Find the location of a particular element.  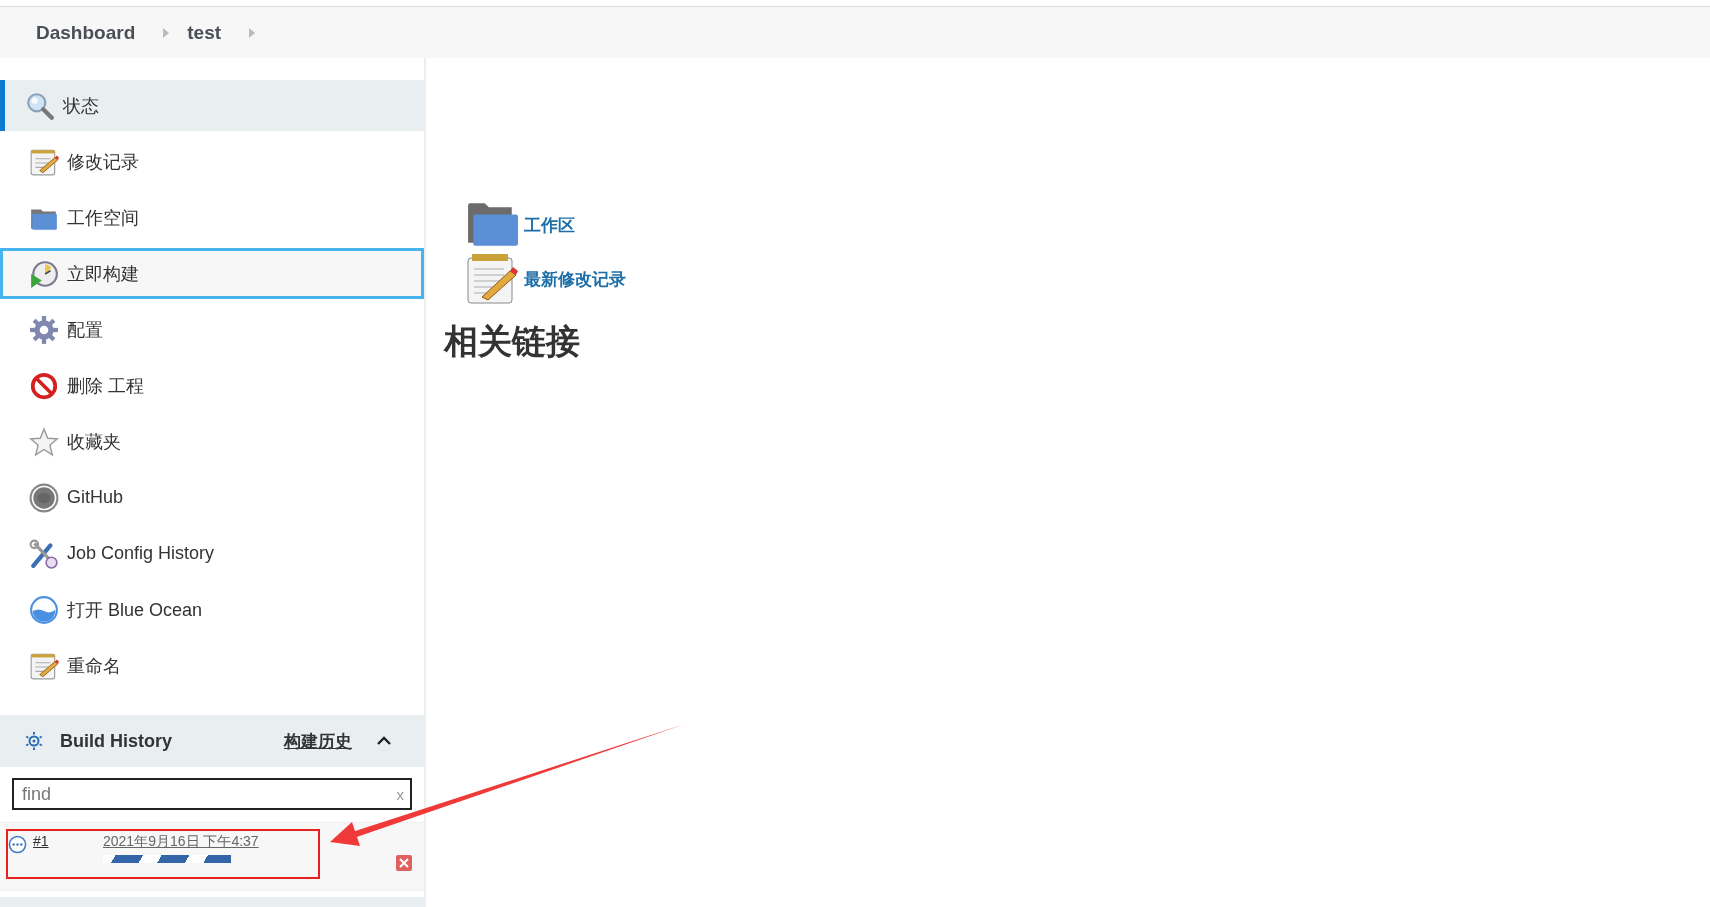

clock-play-icon is located at coordinates (44, 273).